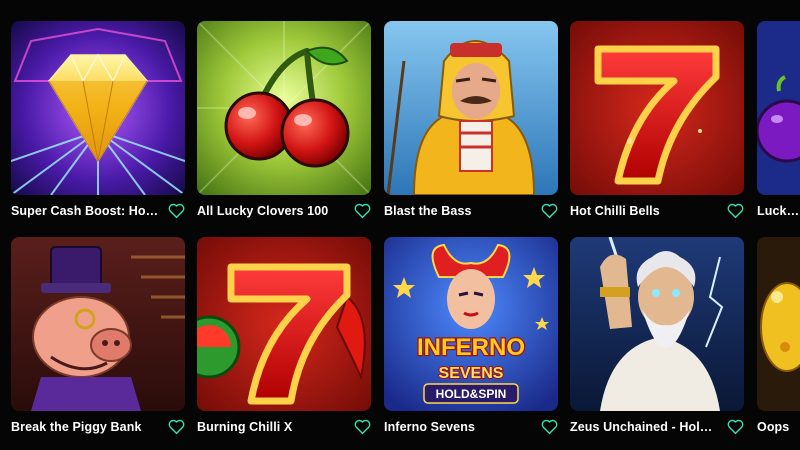 This screenshot has height=450, width=800. I want to click on zeus-artwork, so click(657, 324).